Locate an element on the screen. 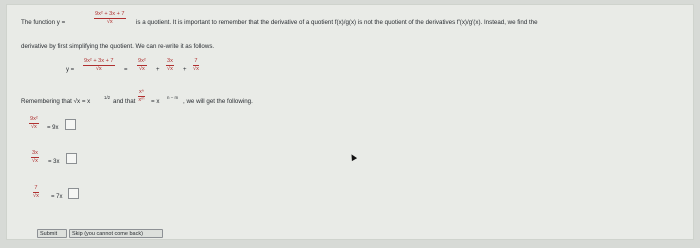  row2-fraction: 3x √x is located at coordinates (35, 157).